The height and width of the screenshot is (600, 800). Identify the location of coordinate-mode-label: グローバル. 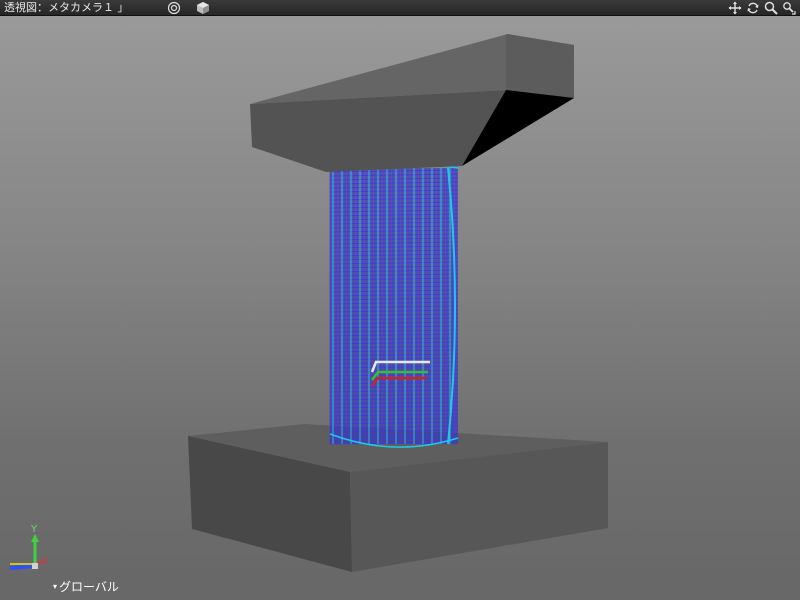
(89, 587).